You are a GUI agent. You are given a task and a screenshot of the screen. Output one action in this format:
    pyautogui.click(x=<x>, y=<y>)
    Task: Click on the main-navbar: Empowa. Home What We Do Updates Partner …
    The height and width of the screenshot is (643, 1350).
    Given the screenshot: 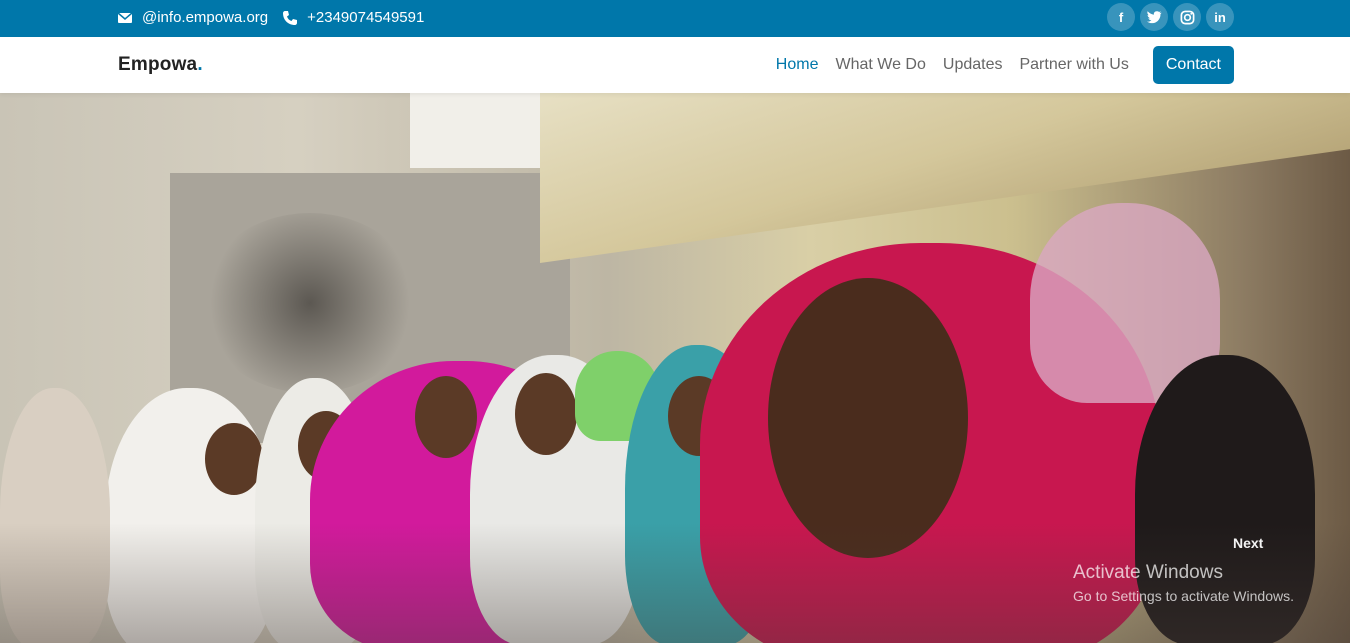 What is the action you would take?
    pyautogui.click(x=675, y=65)
    